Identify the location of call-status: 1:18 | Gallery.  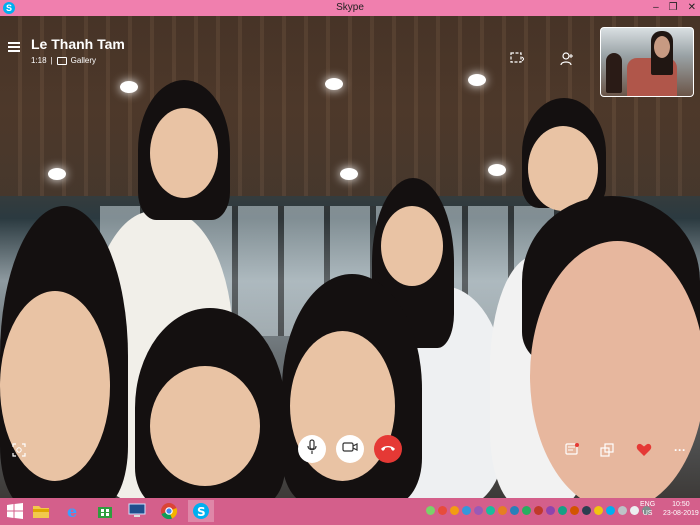
(63, 60).